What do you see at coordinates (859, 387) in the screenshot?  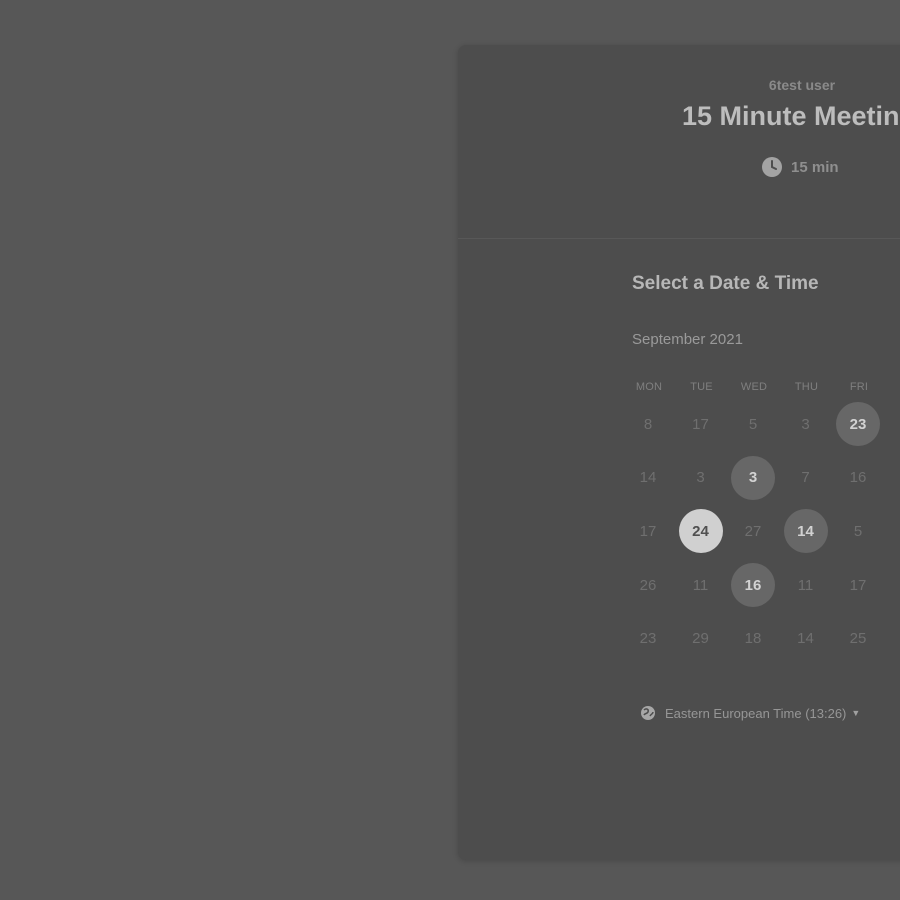 I see `weekday-4: FRI` at bounding box center [859, 387].